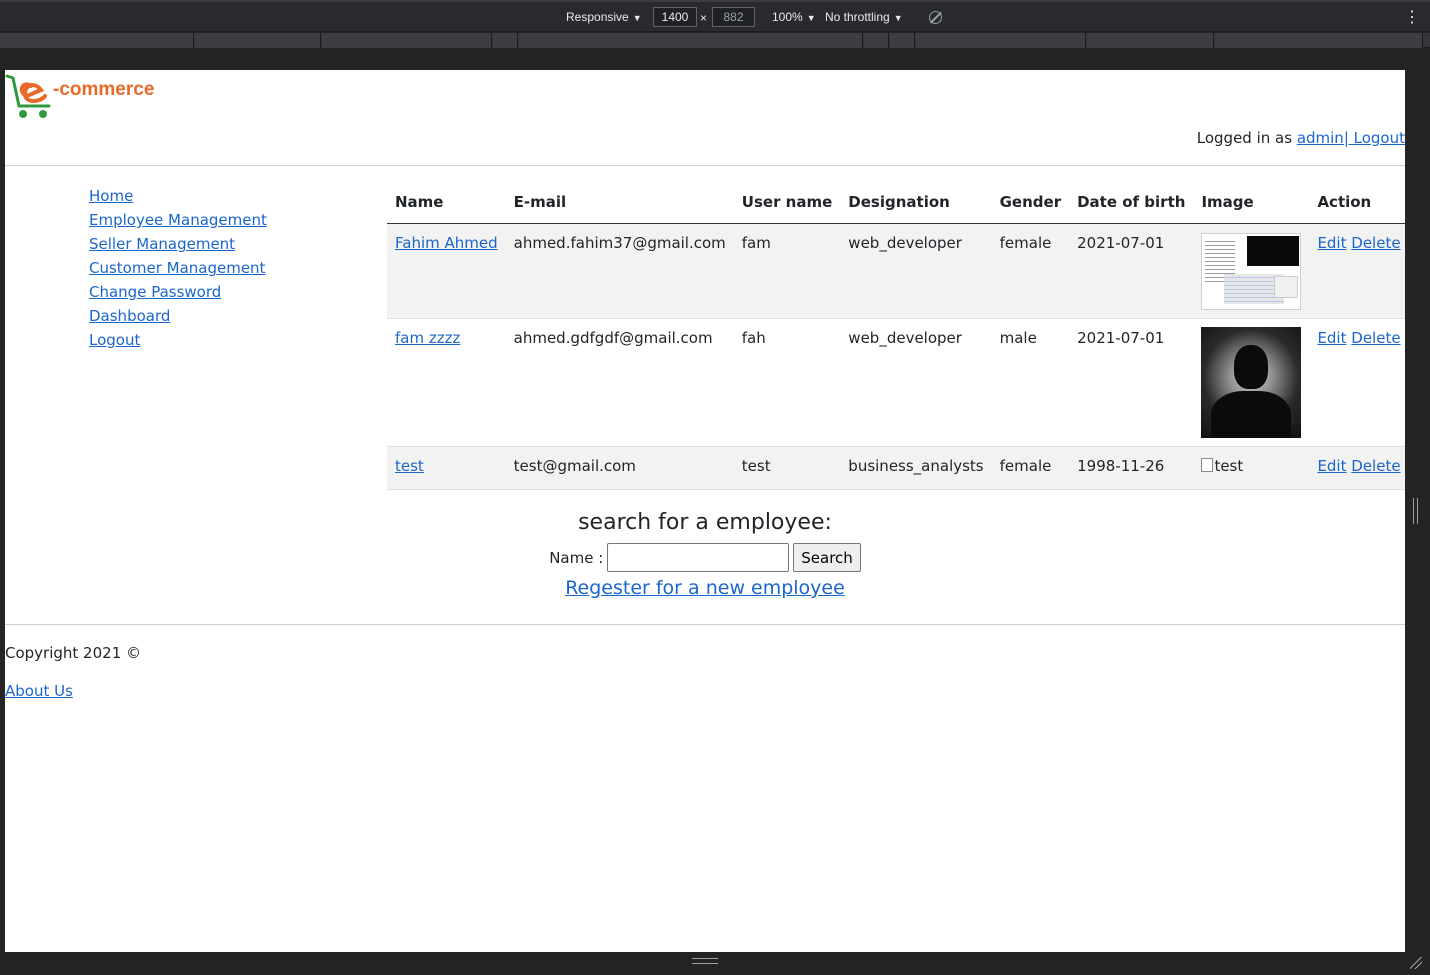 The image size is (1430, 975). I want to click on employee-gender: male, so click(1018, 337).